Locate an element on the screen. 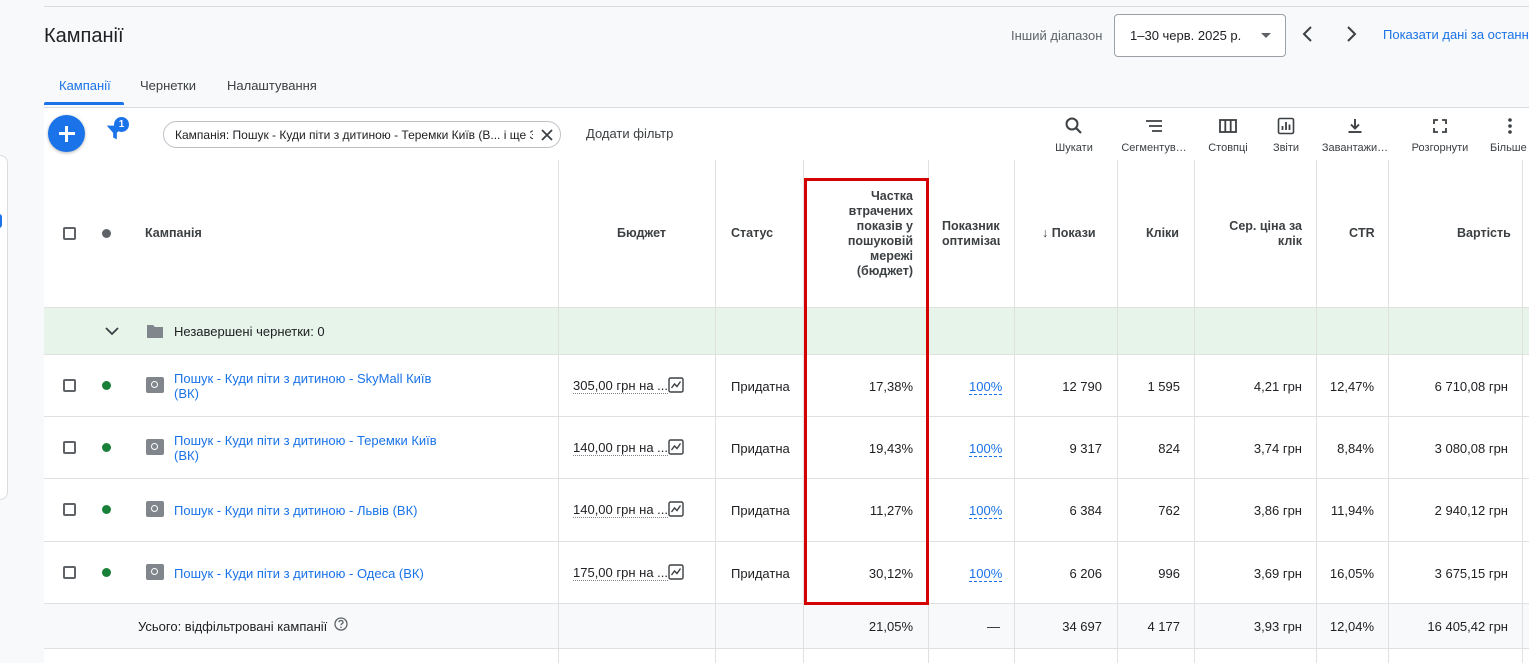 Image resolution: width=1529 pixels, height=663 pixels. total-cost: 16 405,42 грн is located at coordinates (1467, 626).